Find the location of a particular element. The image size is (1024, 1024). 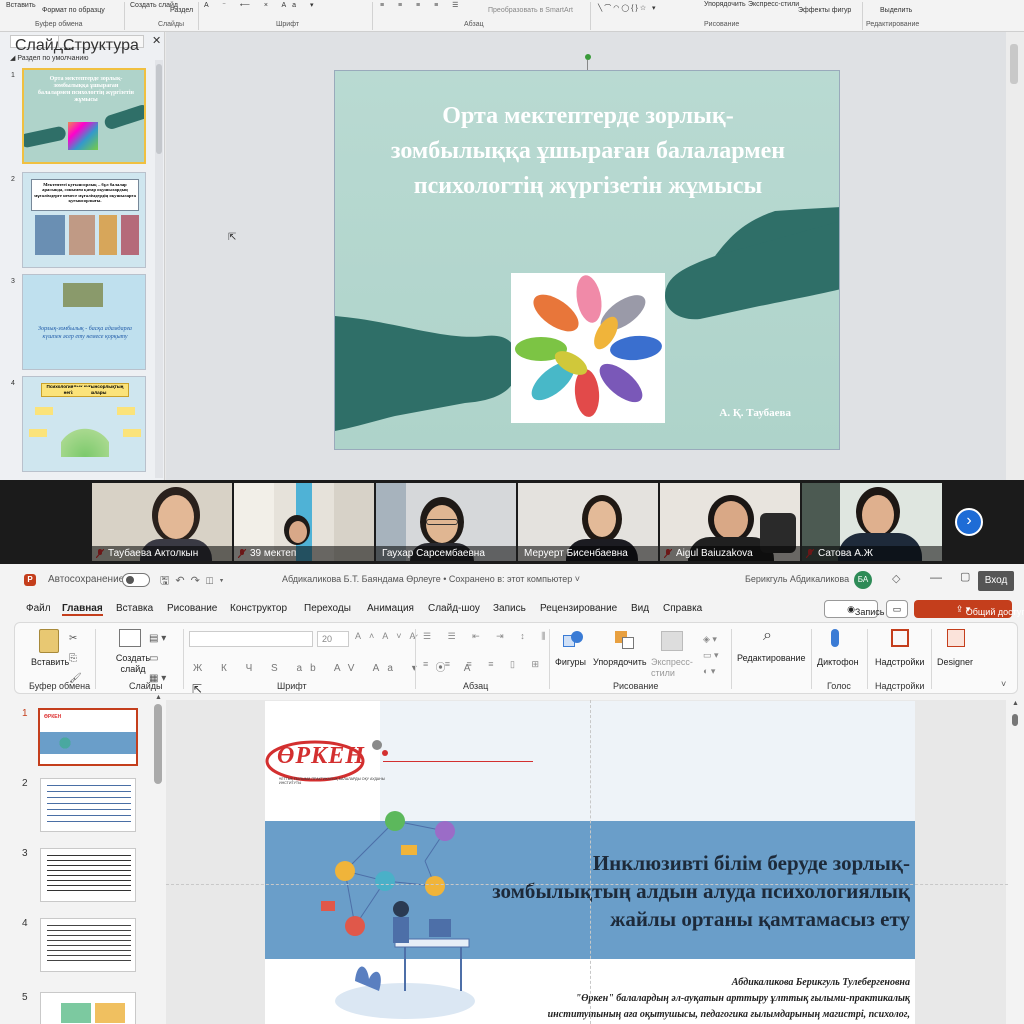

avatar: БА is located at coordinates (863, 580).